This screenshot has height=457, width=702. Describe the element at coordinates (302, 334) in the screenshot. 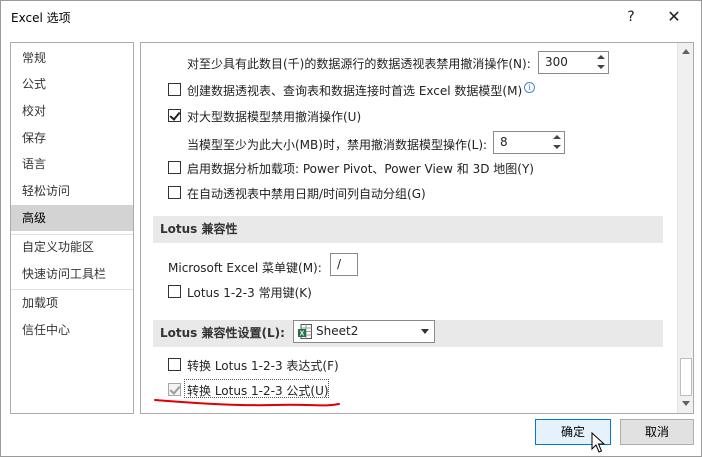

I see `svg-text: X` at that location.